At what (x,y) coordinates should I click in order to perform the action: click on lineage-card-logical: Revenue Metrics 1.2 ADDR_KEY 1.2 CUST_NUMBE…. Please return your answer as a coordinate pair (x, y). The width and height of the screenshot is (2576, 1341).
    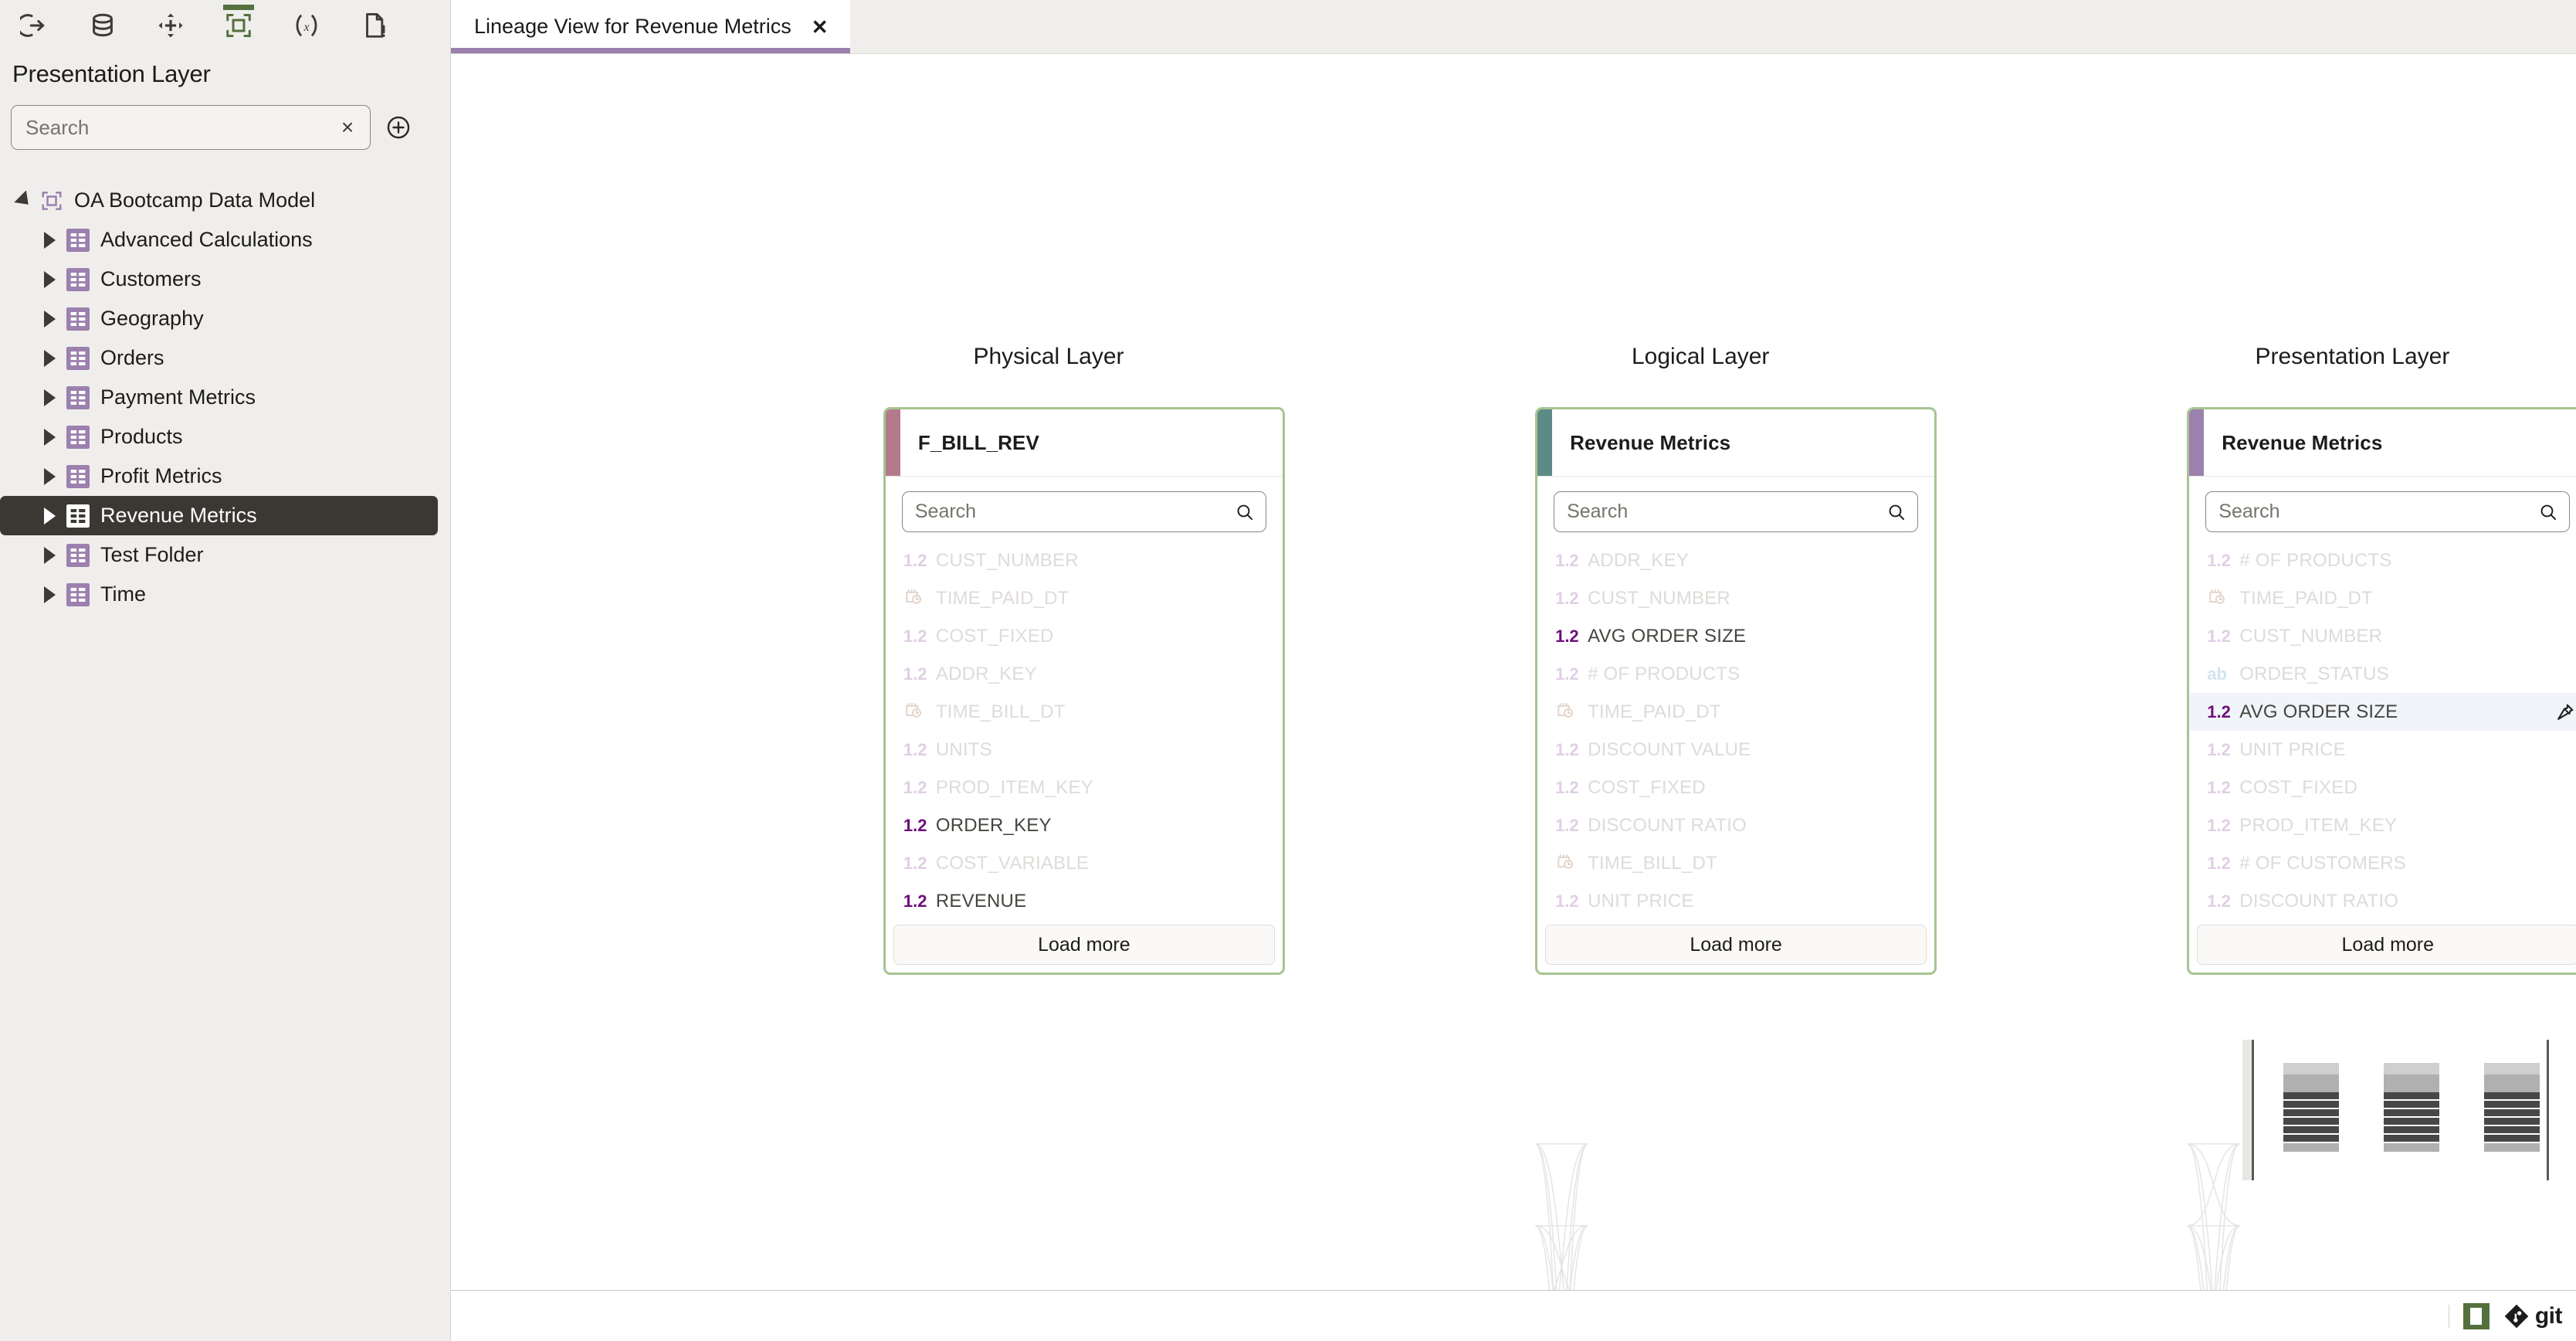
    Looking at the image, I should click on (1736, 691).